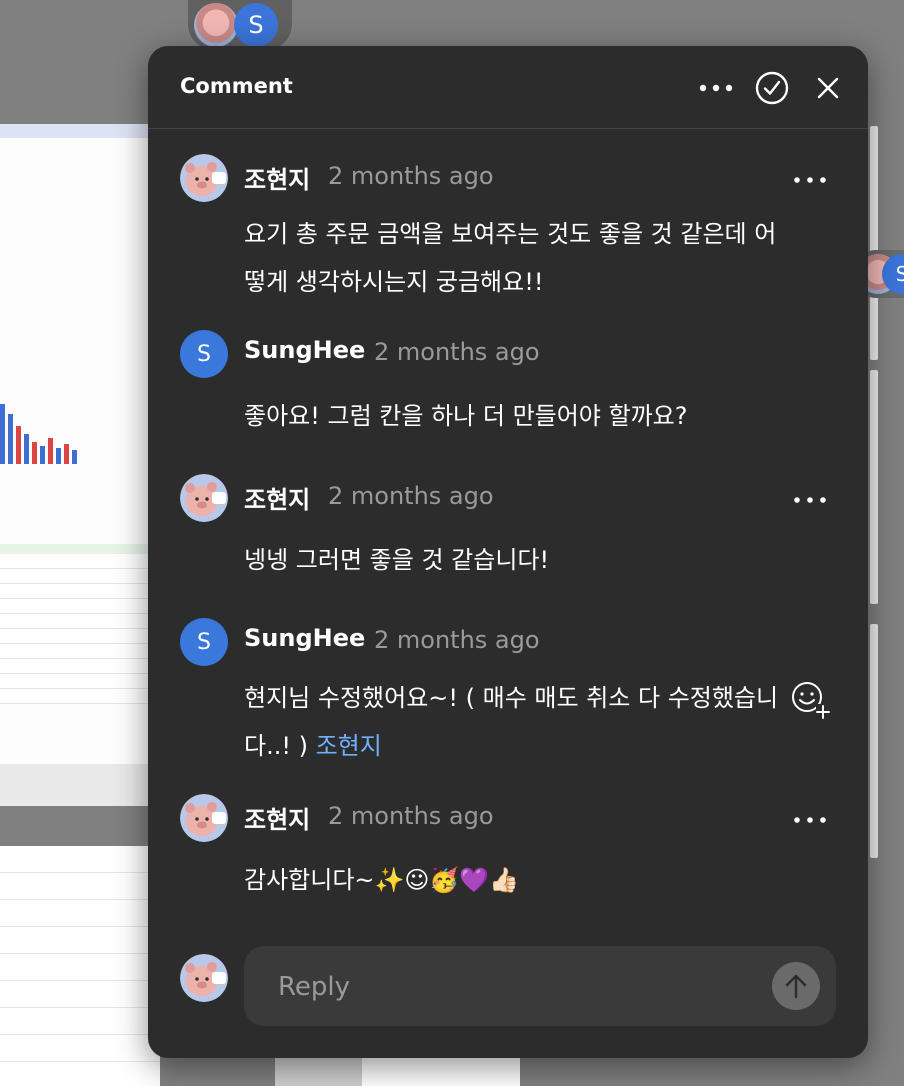  I want to click on emoji-sequence: ✨☺🥳💜👍🏻, so click(447, 880).